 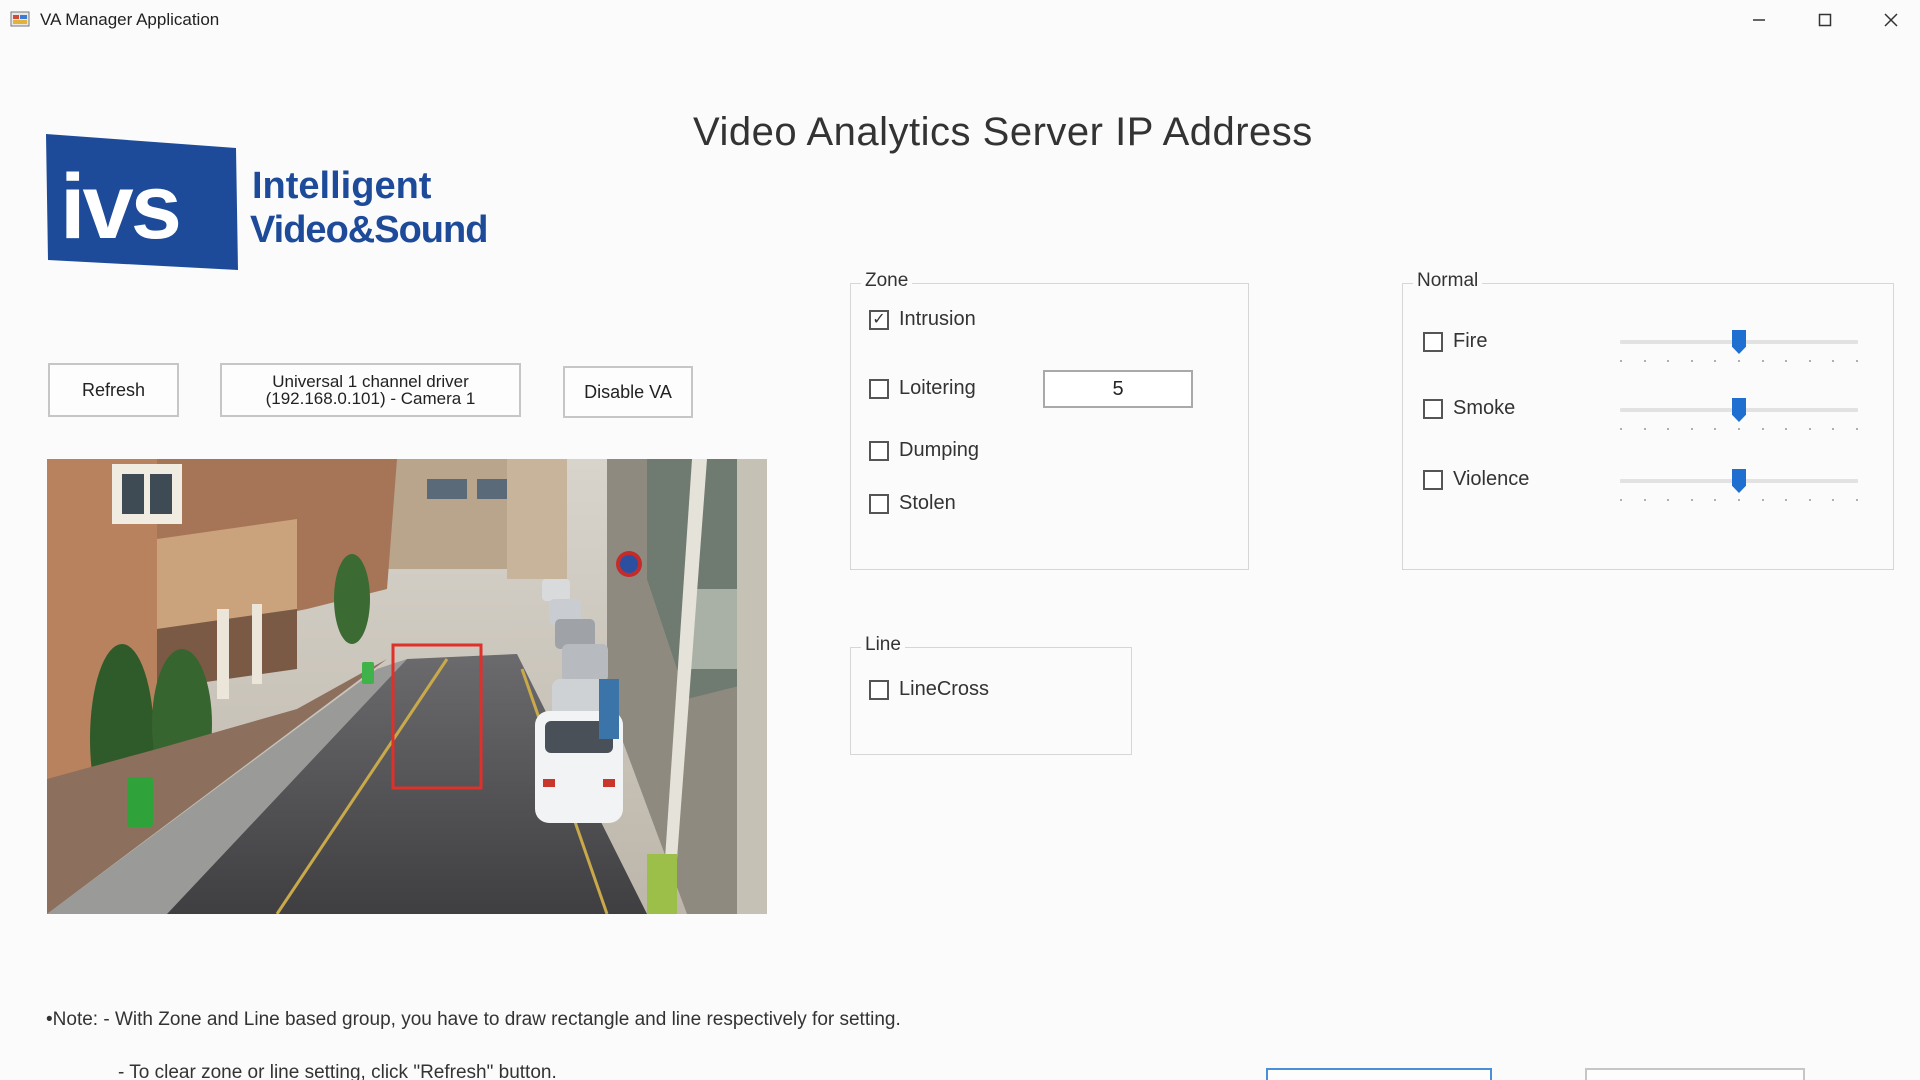 What do you see at coordinates (20, 19) in the screenshot?
I see `app-icon` at bounding box center [20, 19].